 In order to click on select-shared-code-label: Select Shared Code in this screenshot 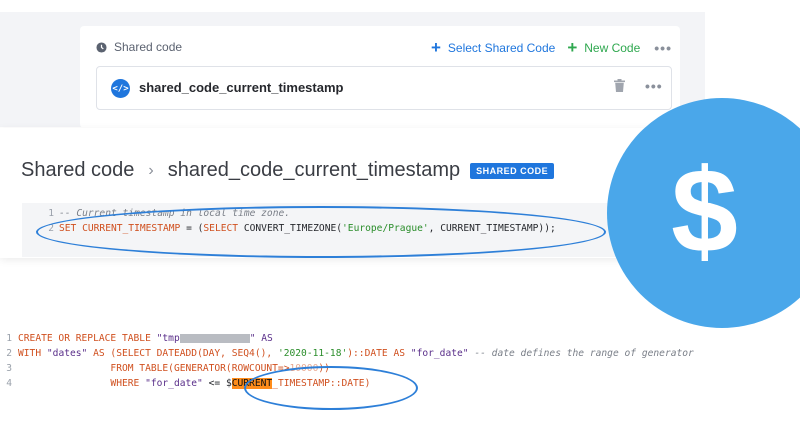, I will do `click(501, 48)`.